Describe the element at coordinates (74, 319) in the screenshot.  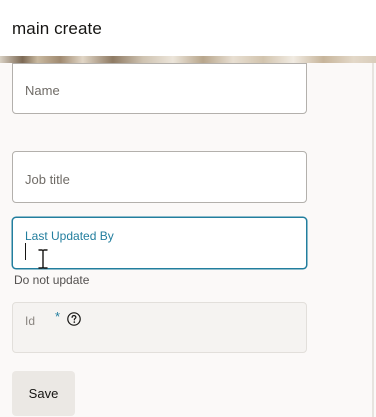
I see `question-circle-icon` at that location.